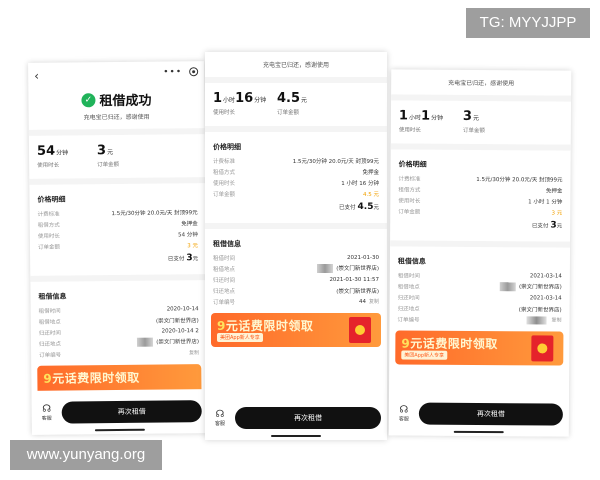 This screenshot has width=600, height=480. I want to click on summary-stats: 1小时1分钟 使用时长 3元 订单金额, so click(481, 120).